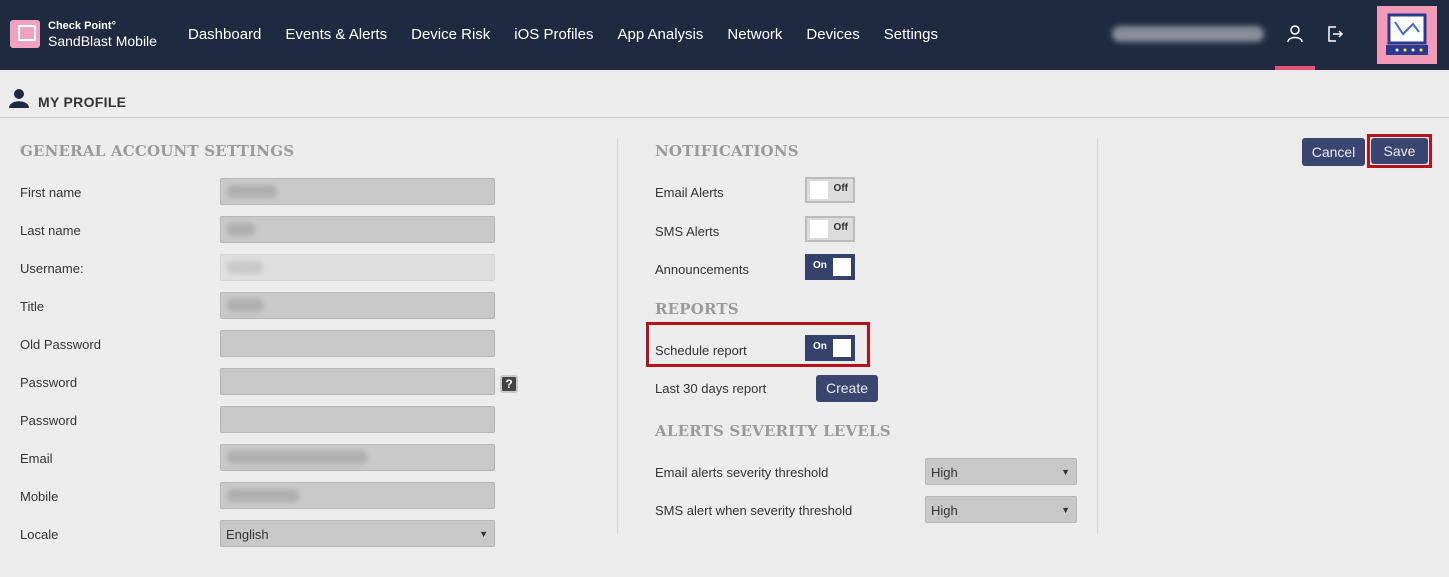 This screenshot has height=577, width=1449. I want to click on column-divider-left, so click(617, 336).